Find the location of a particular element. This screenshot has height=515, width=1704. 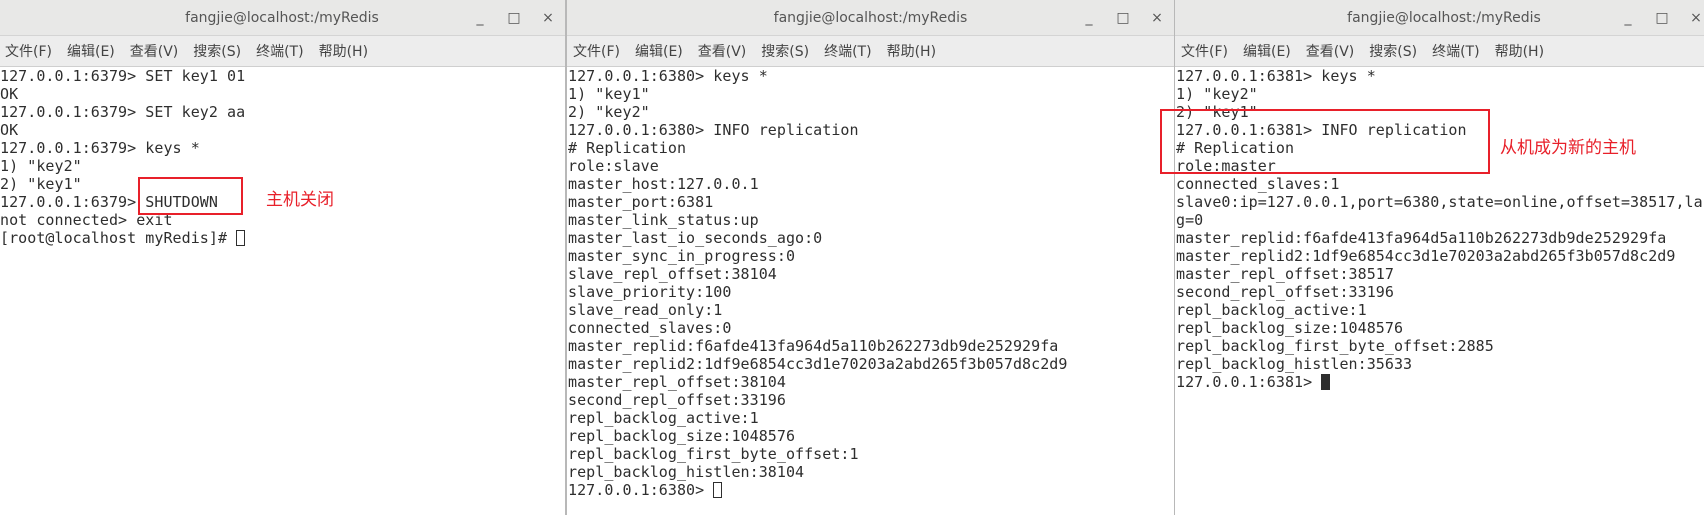

annotation-master-shutdown: 主机关闭 is located at coordinates (300, 200).